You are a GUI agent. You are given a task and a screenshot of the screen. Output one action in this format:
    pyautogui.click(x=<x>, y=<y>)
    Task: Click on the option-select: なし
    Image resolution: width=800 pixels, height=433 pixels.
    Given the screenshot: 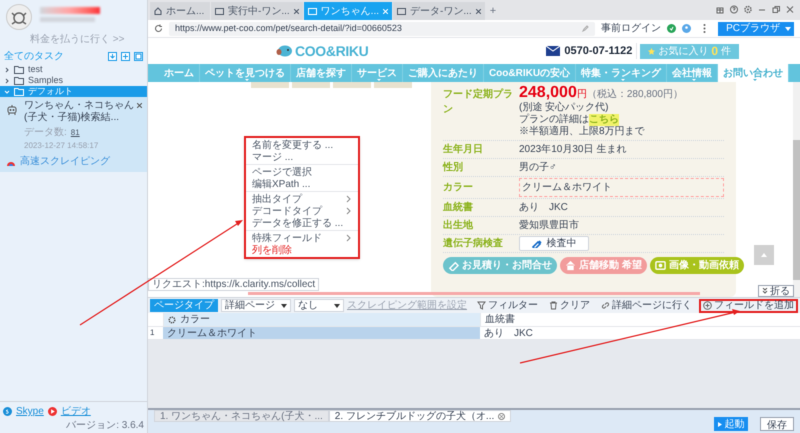 What is the action you would take?
    pyautogui.click(x=319, y=305)
    